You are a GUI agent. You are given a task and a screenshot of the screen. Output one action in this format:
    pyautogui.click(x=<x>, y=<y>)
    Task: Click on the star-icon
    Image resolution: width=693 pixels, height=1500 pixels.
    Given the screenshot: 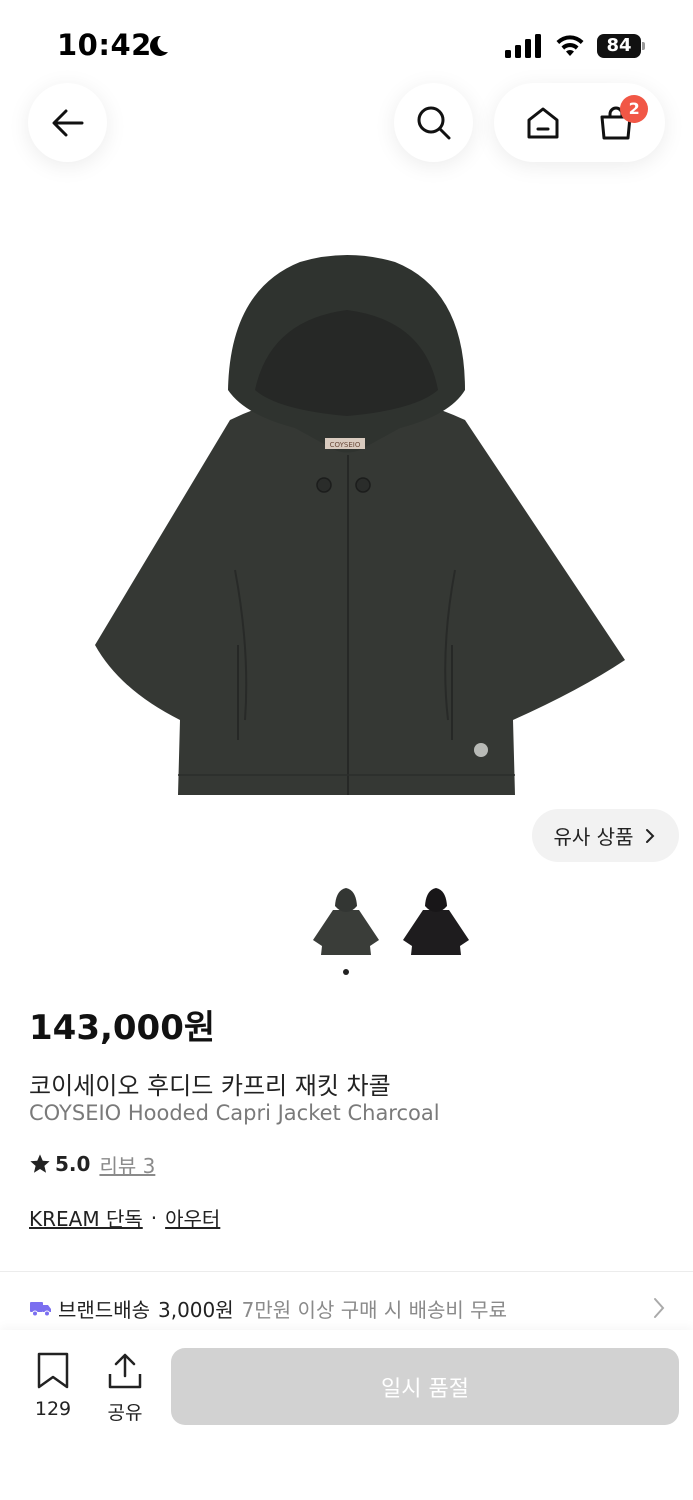 What is the action you would take?
    pyautogui.click(x=40, y=1163)
    